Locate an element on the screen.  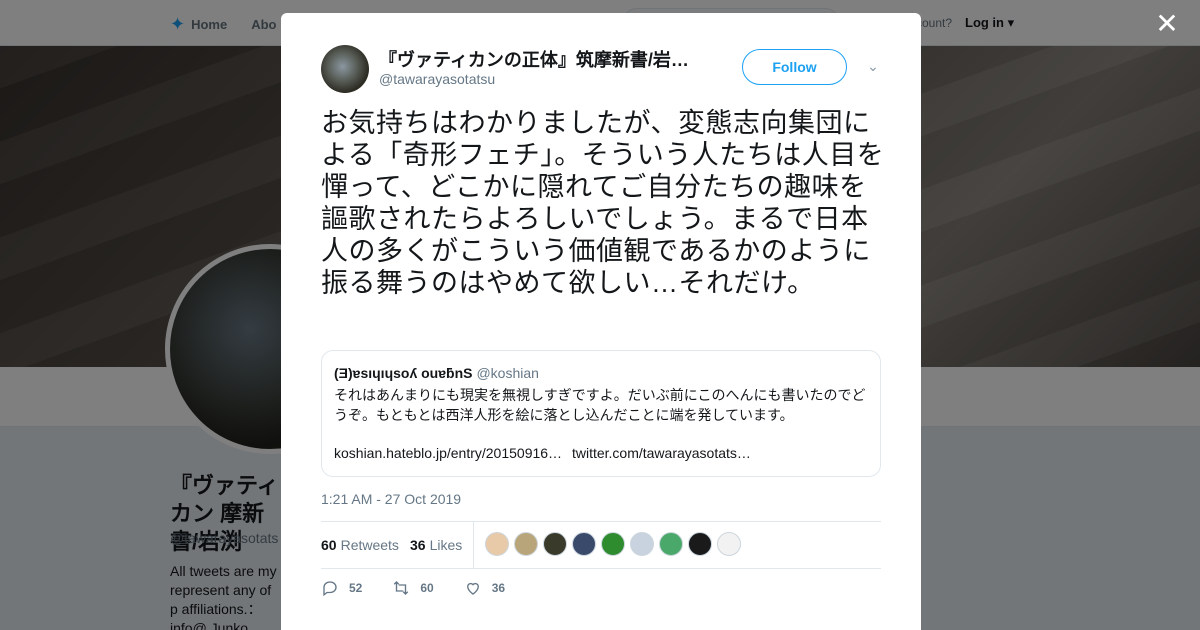
liker-avatars is located at coordinates (613, 544).